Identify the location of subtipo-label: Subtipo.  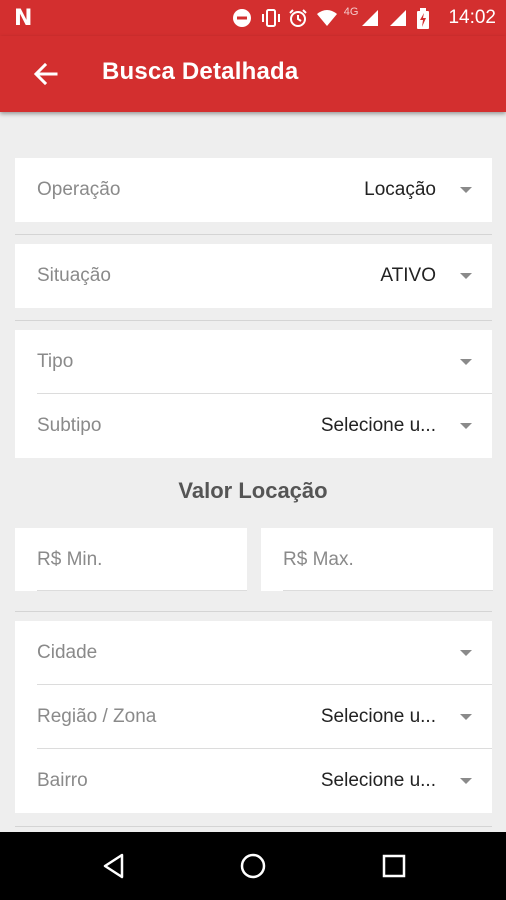
(69, 425).